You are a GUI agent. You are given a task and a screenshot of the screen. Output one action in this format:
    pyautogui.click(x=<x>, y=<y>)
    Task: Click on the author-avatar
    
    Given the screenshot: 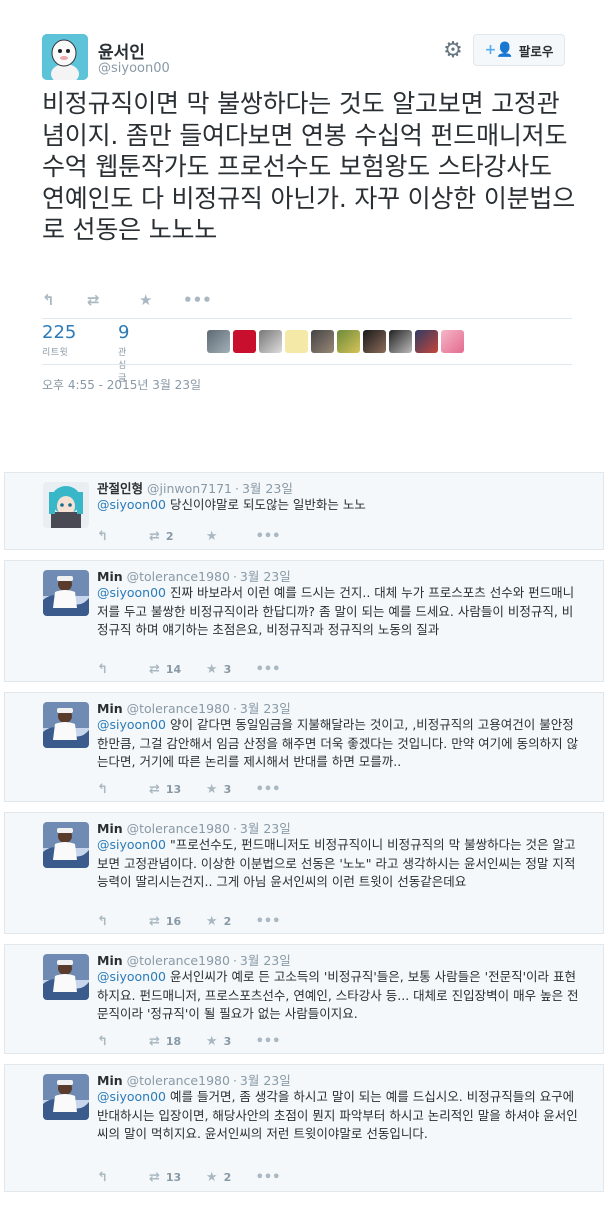 What is the action you would take?
    pyautogui.click(x=65, y=57)
    